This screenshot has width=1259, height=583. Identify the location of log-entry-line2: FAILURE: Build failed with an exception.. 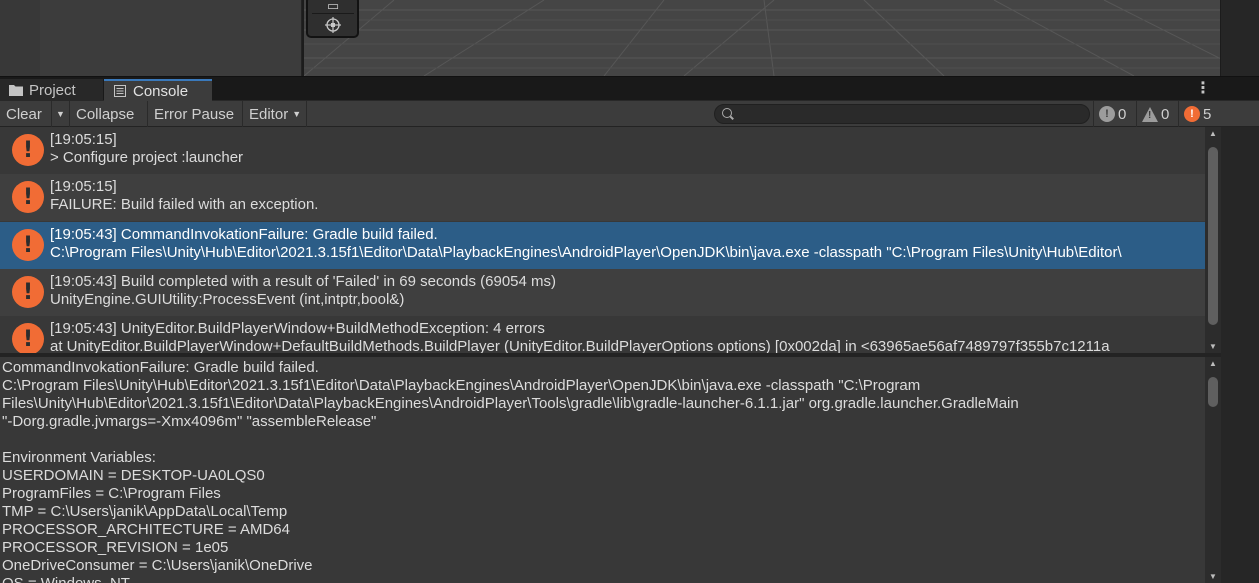
(184, 204).